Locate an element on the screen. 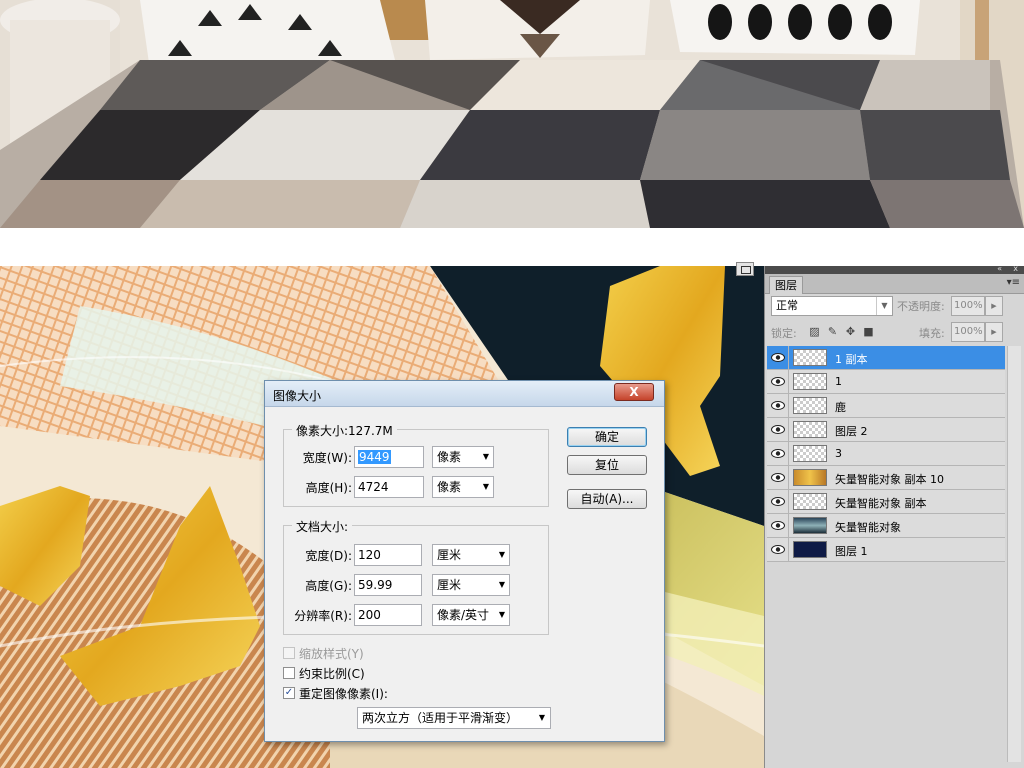 This screenshot has width=1024, height=768. layer-row: 图层 1 is located at coordinates (886, 550).